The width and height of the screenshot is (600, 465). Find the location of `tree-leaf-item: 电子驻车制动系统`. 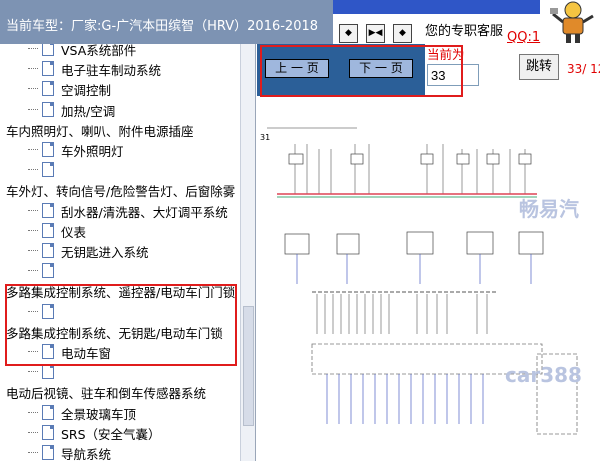

tree-leaf-item: 电子驻车制动系统 is located at coordinates (120, 69).